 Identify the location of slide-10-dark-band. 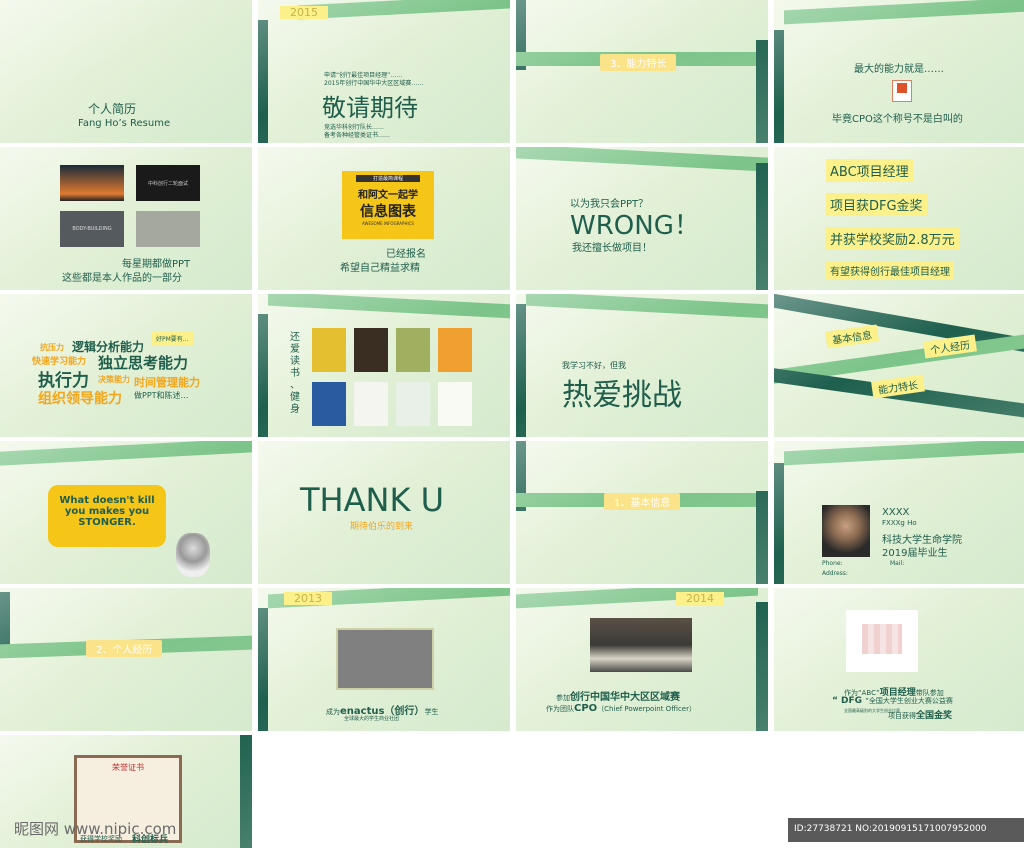
(263, 375).